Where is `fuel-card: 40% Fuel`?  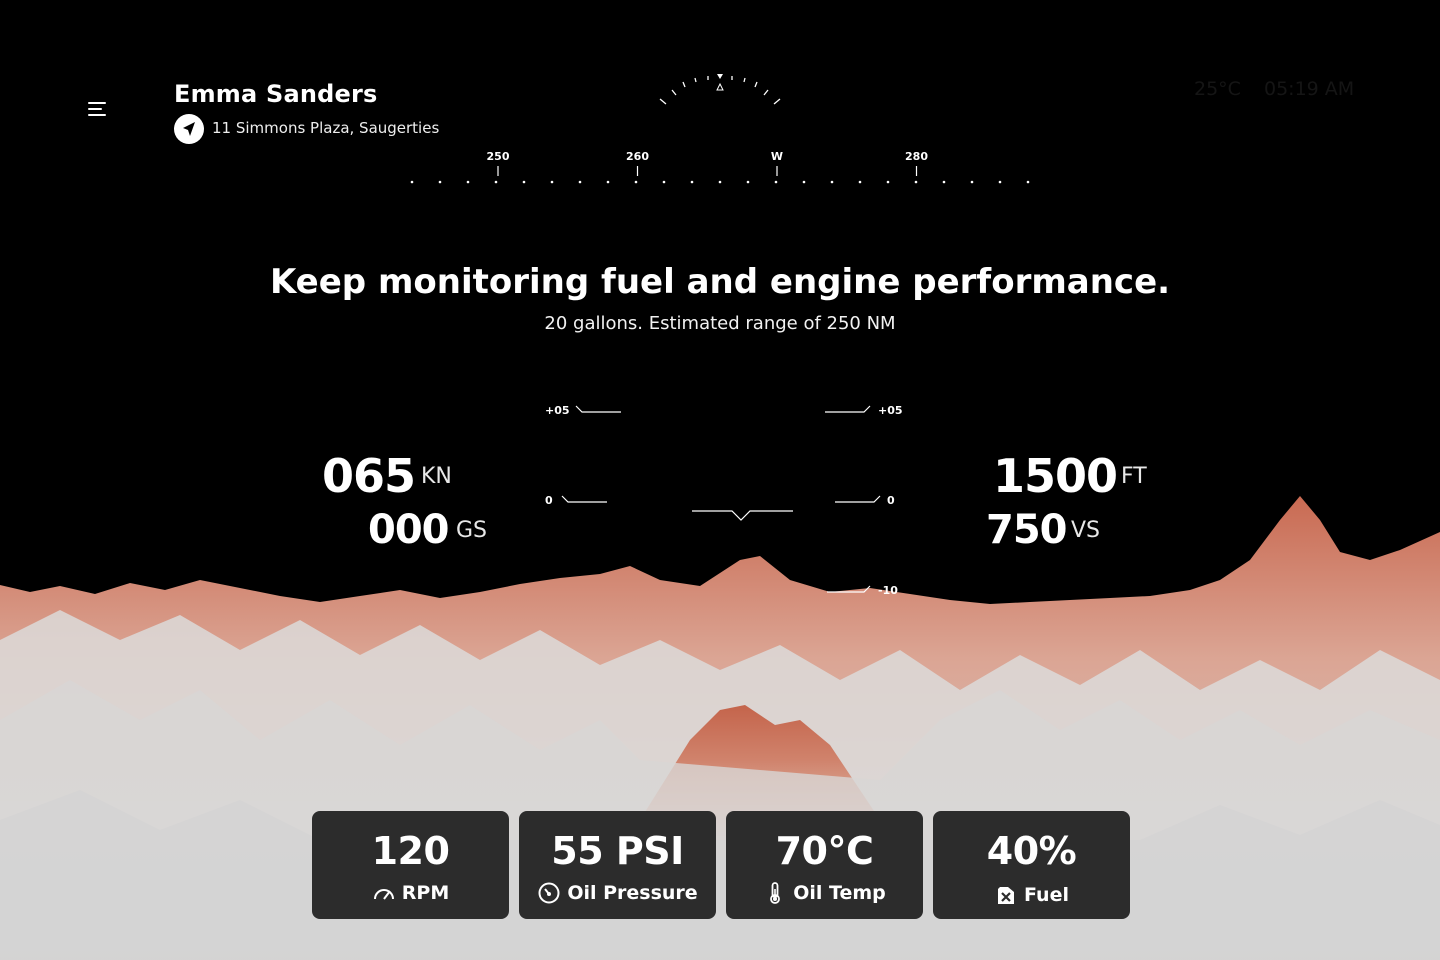
fuel-card: 40% Fuel is located at coordinates (1031, 865).